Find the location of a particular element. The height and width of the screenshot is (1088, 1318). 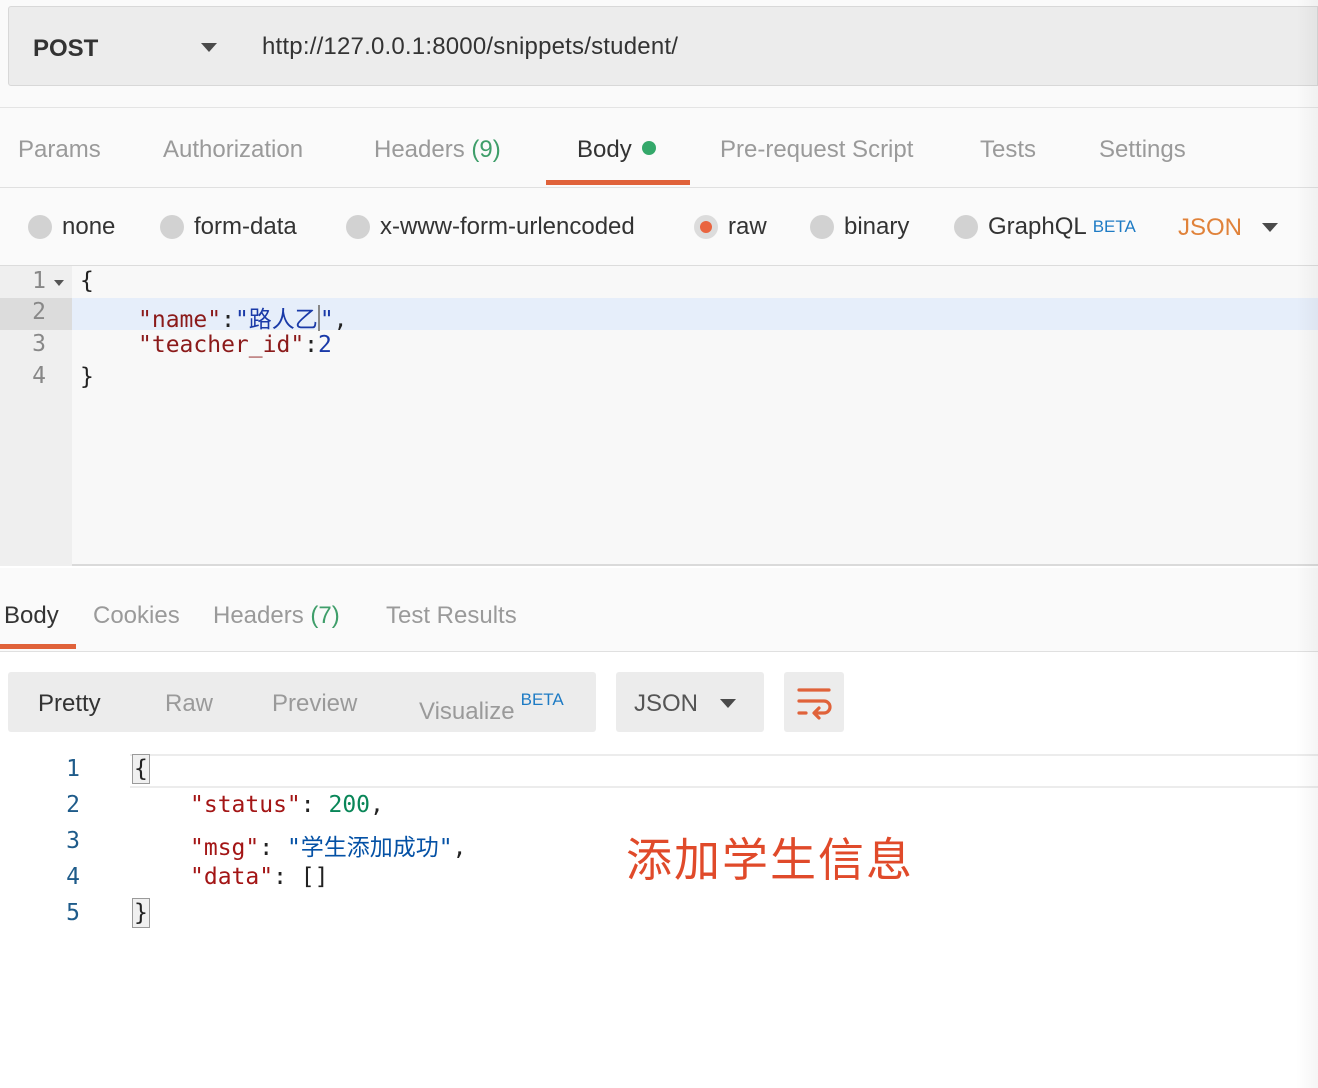

method-label: POST is located at coordinates (66, 48).